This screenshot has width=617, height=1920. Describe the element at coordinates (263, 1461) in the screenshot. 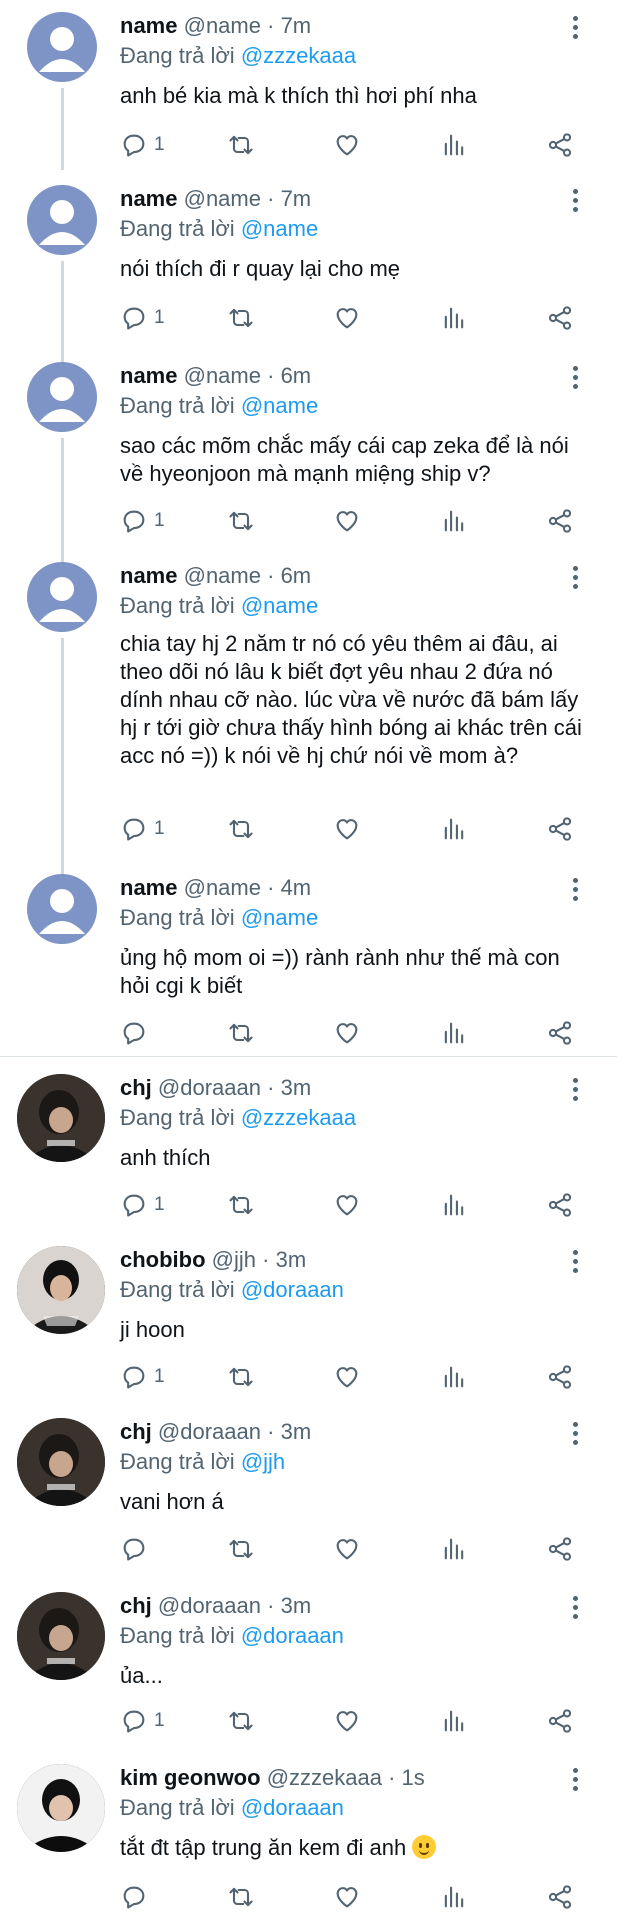

I see `mention-link: @jjh` at that location.